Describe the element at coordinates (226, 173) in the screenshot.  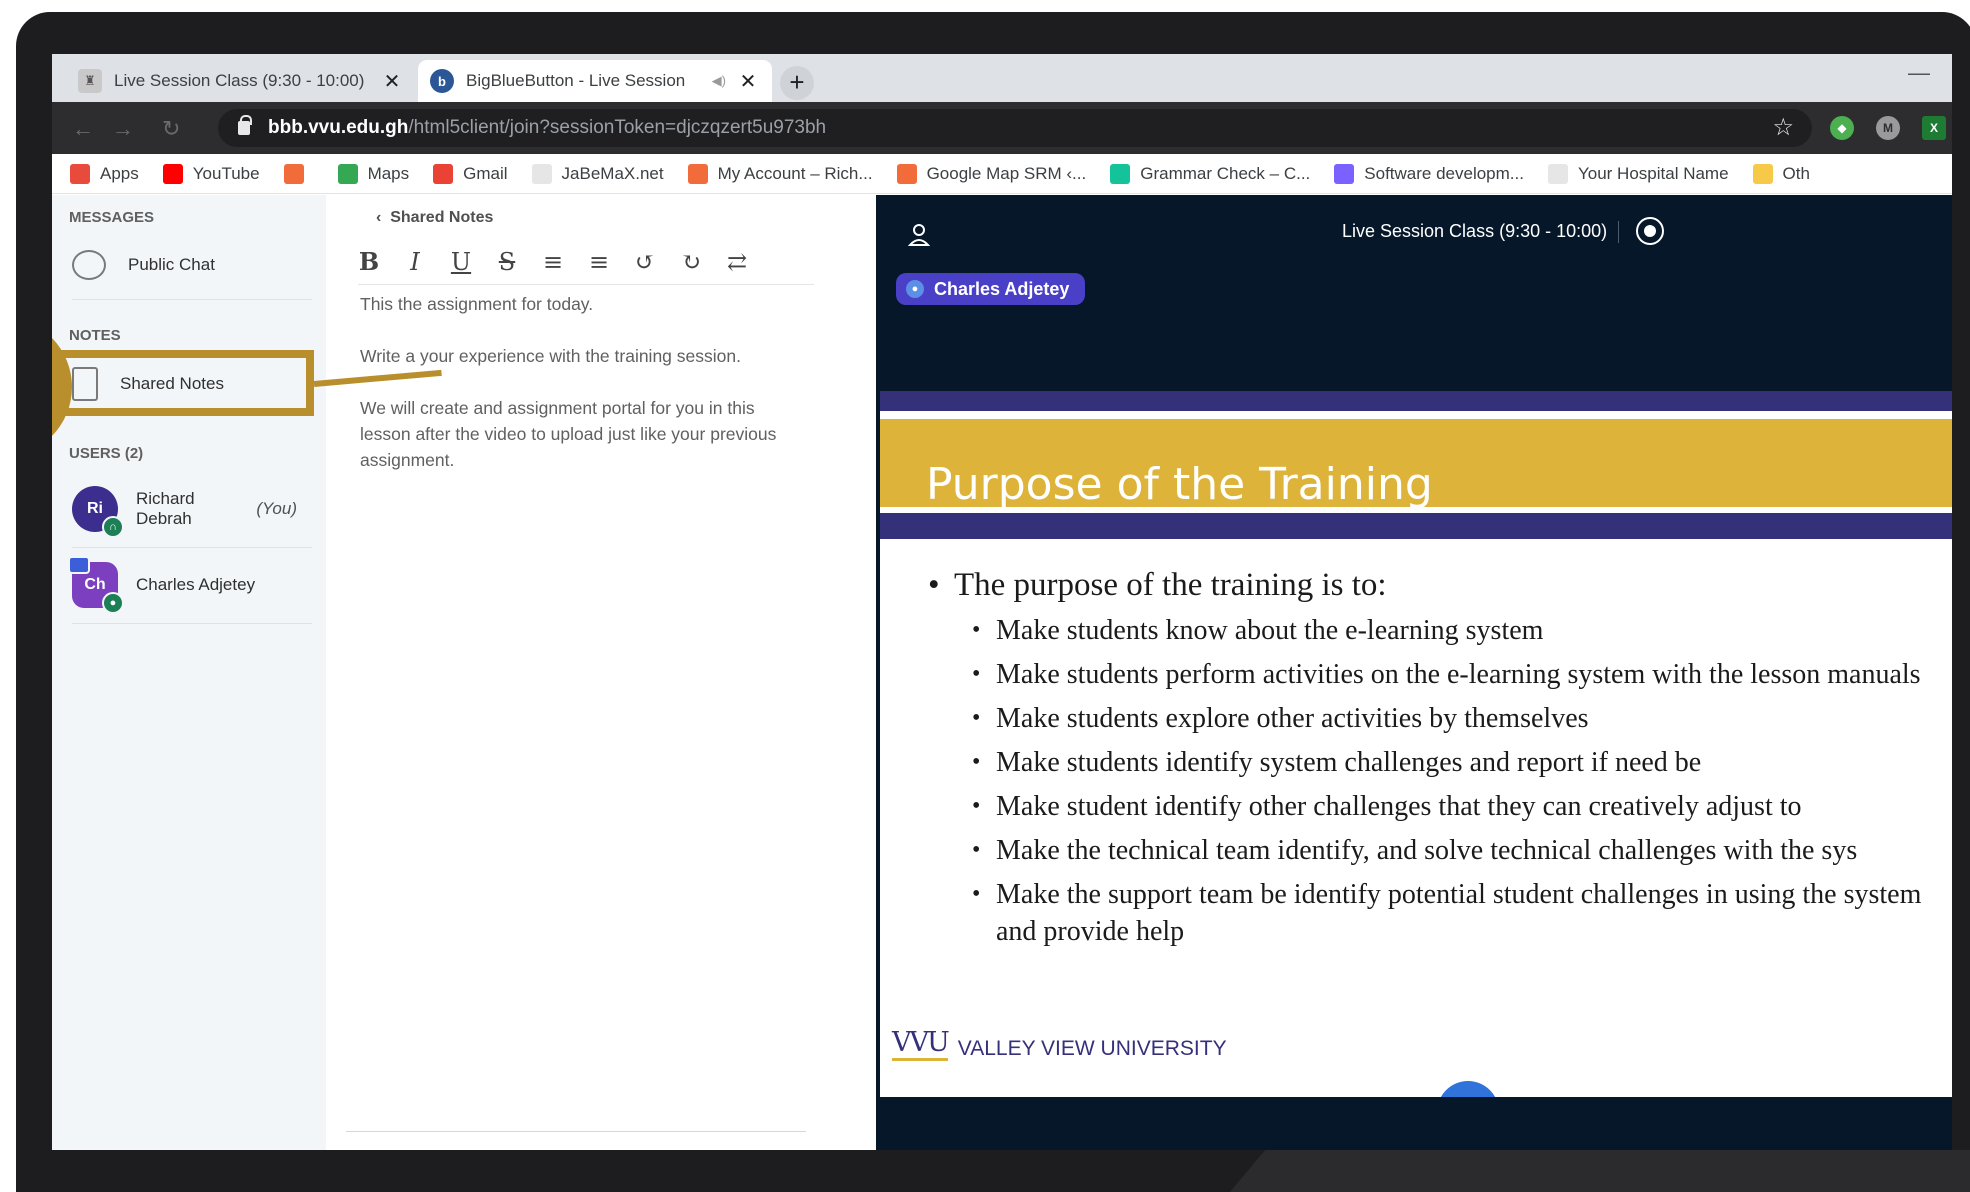
I see `bookmark-label: YouTube` at that location.